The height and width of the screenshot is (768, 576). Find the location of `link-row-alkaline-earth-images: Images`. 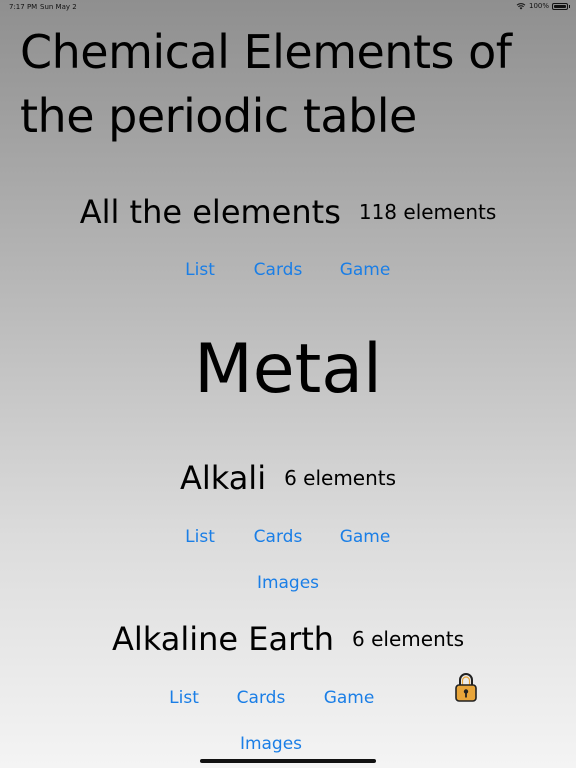

link-row-alkaline-earth-images: Images is located at coordinates (288, 746).